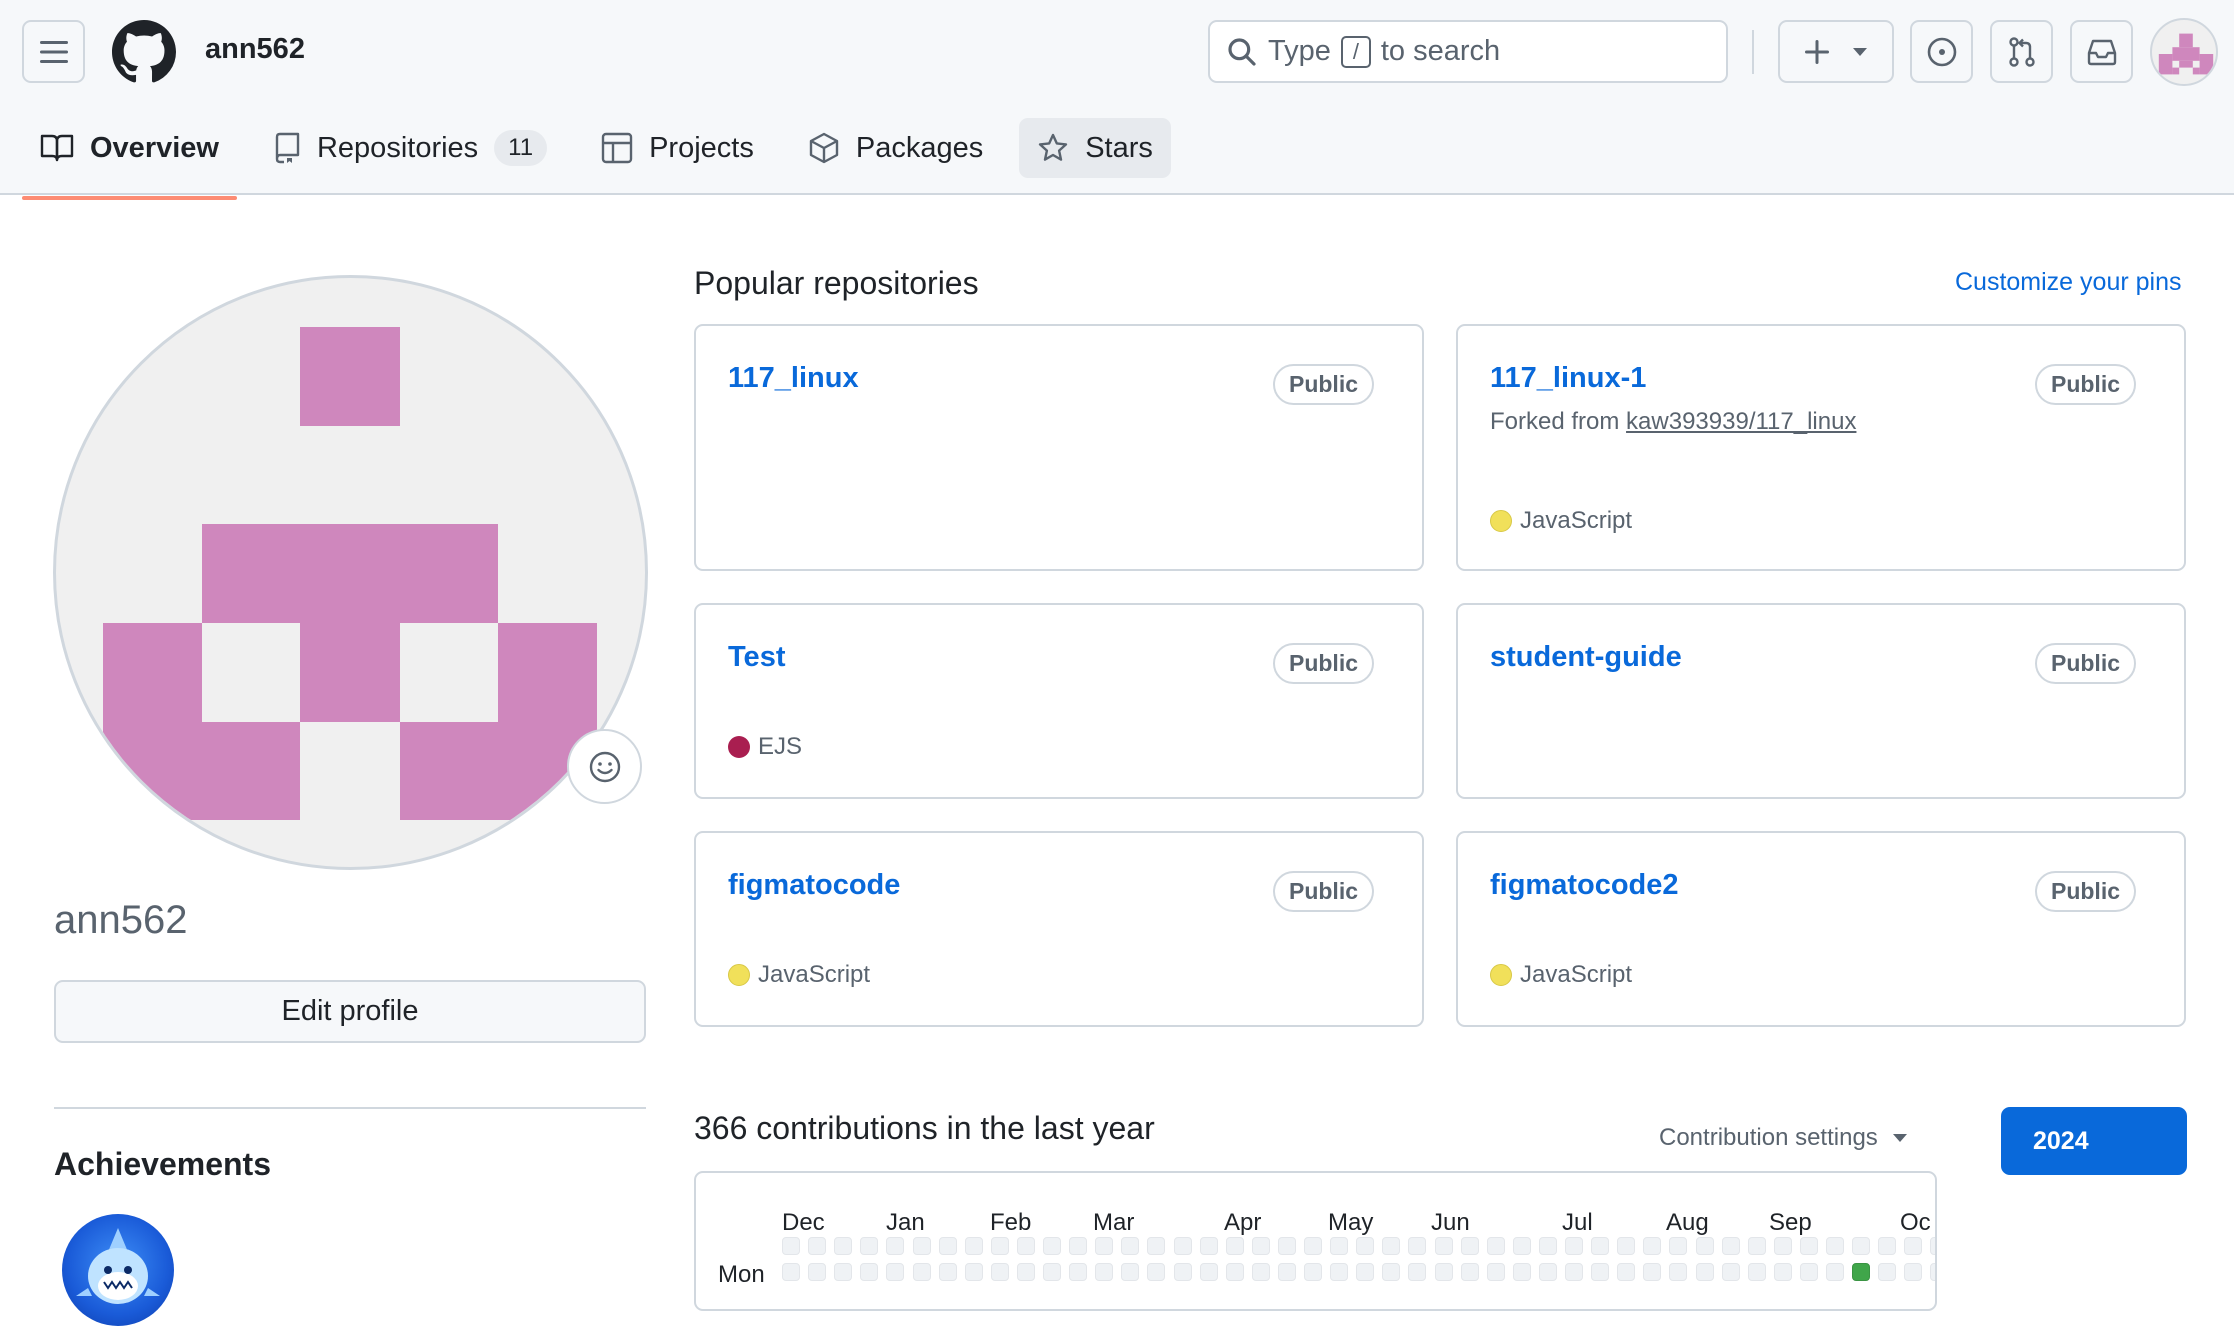 The height and width of the screenshot is (1326, 2234). Describe the element at coordinates (793, 378) in the screenshot. I see `repo-link: 117_linux` at that location.